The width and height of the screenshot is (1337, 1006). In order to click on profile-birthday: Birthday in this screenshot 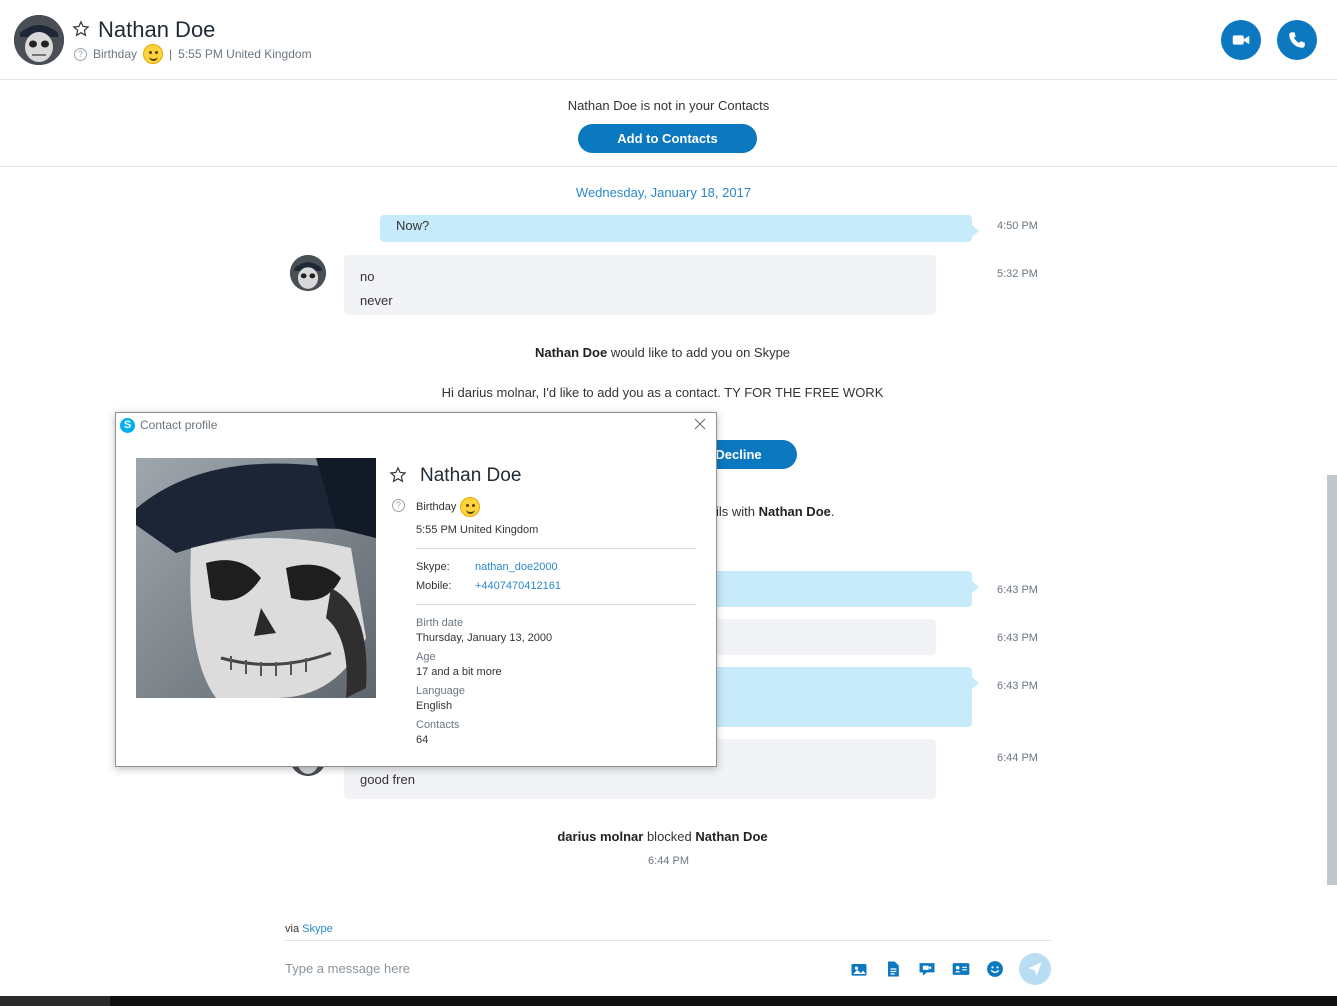, I will do `click(448, 507)`.